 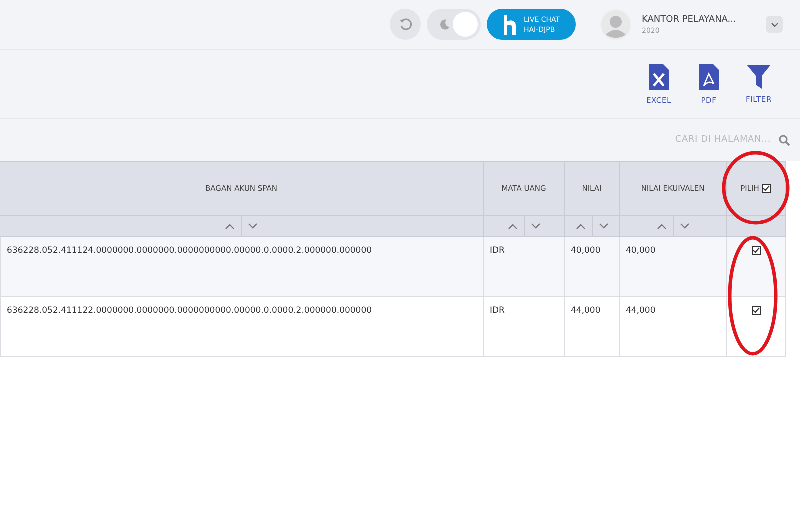 What do you see at coordinates (189, 251) in the screenshot?
I see `table-cell: 636228.052.411124.0000000.0000000.0000000000.00000.0.0000.2.000000.000000` at bounding box center [189, 251].